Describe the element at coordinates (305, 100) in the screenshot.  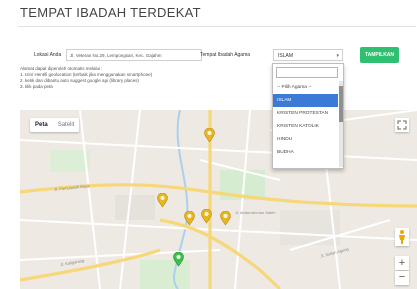
I see `dropdown-option: ISLAM` at that location.